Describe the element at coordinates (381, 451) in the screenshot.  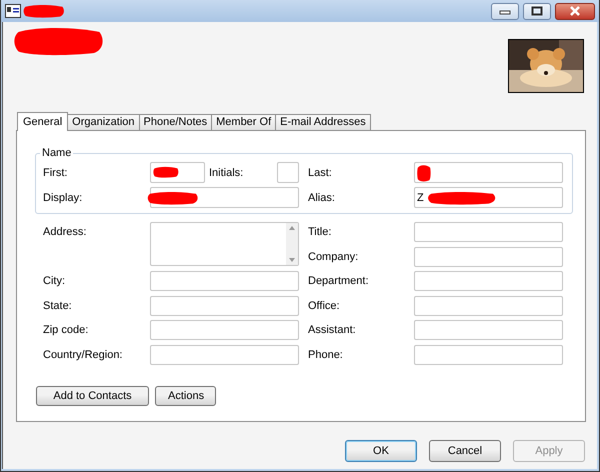
I see `button: OK` at that location.